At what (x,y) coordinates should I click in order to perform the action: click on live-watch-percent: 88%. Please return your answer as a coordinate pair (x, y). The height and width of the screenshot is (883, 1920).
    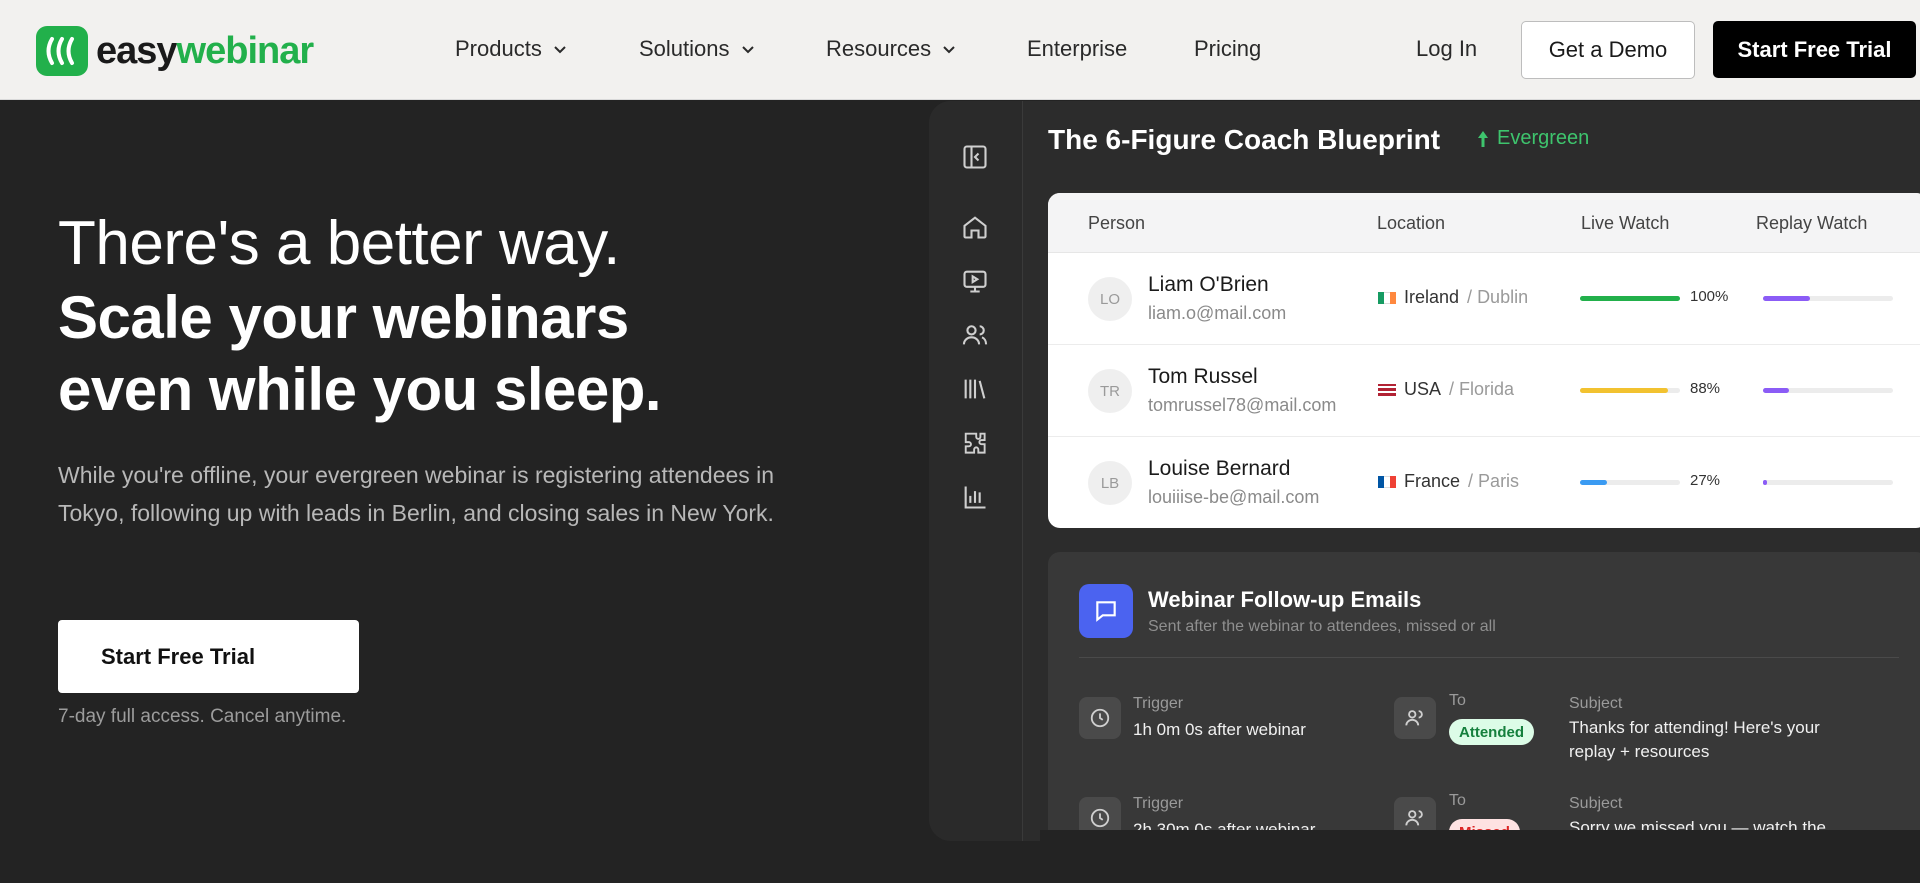
    Looking at the image, I should click on (1705, 388).